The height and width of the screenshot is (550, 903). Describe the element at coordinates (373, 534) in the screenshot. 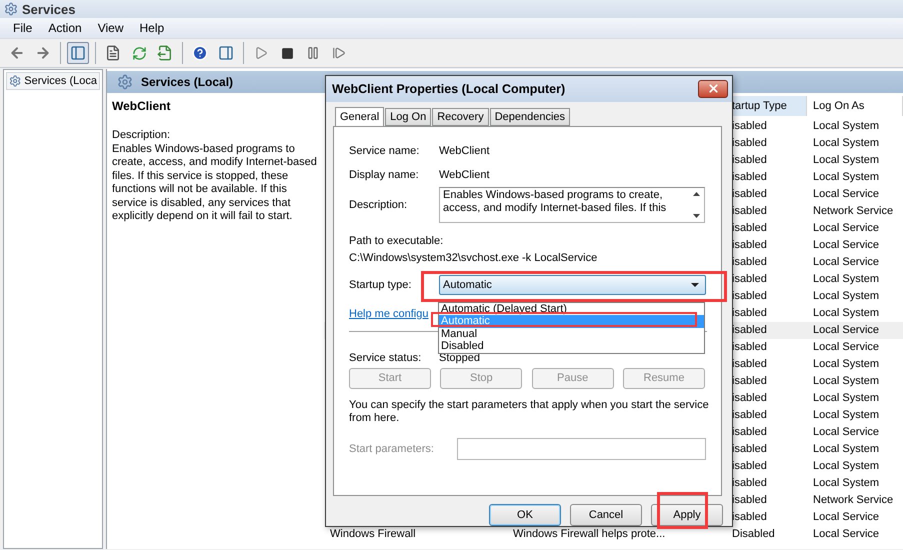

I see `table-cell-text: Windows Firewall` at that location.